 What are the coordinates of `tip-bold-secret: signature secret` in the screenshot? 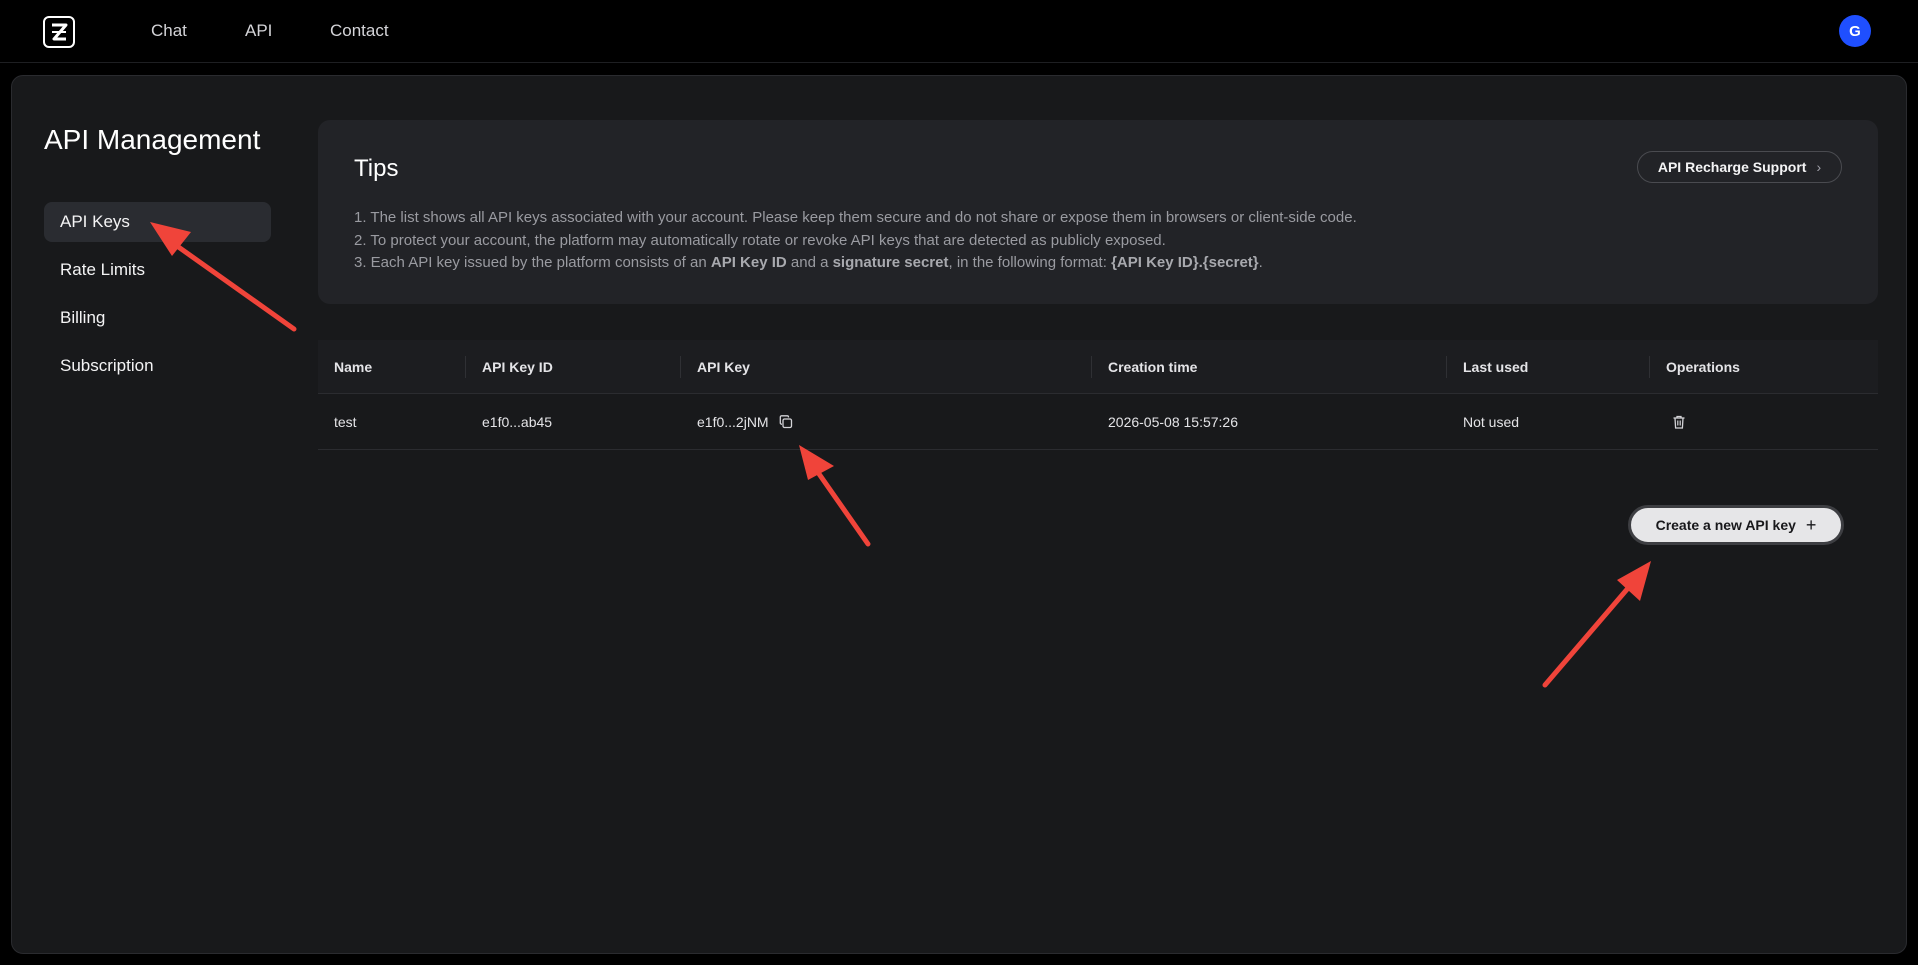 It's located at (890, 262).